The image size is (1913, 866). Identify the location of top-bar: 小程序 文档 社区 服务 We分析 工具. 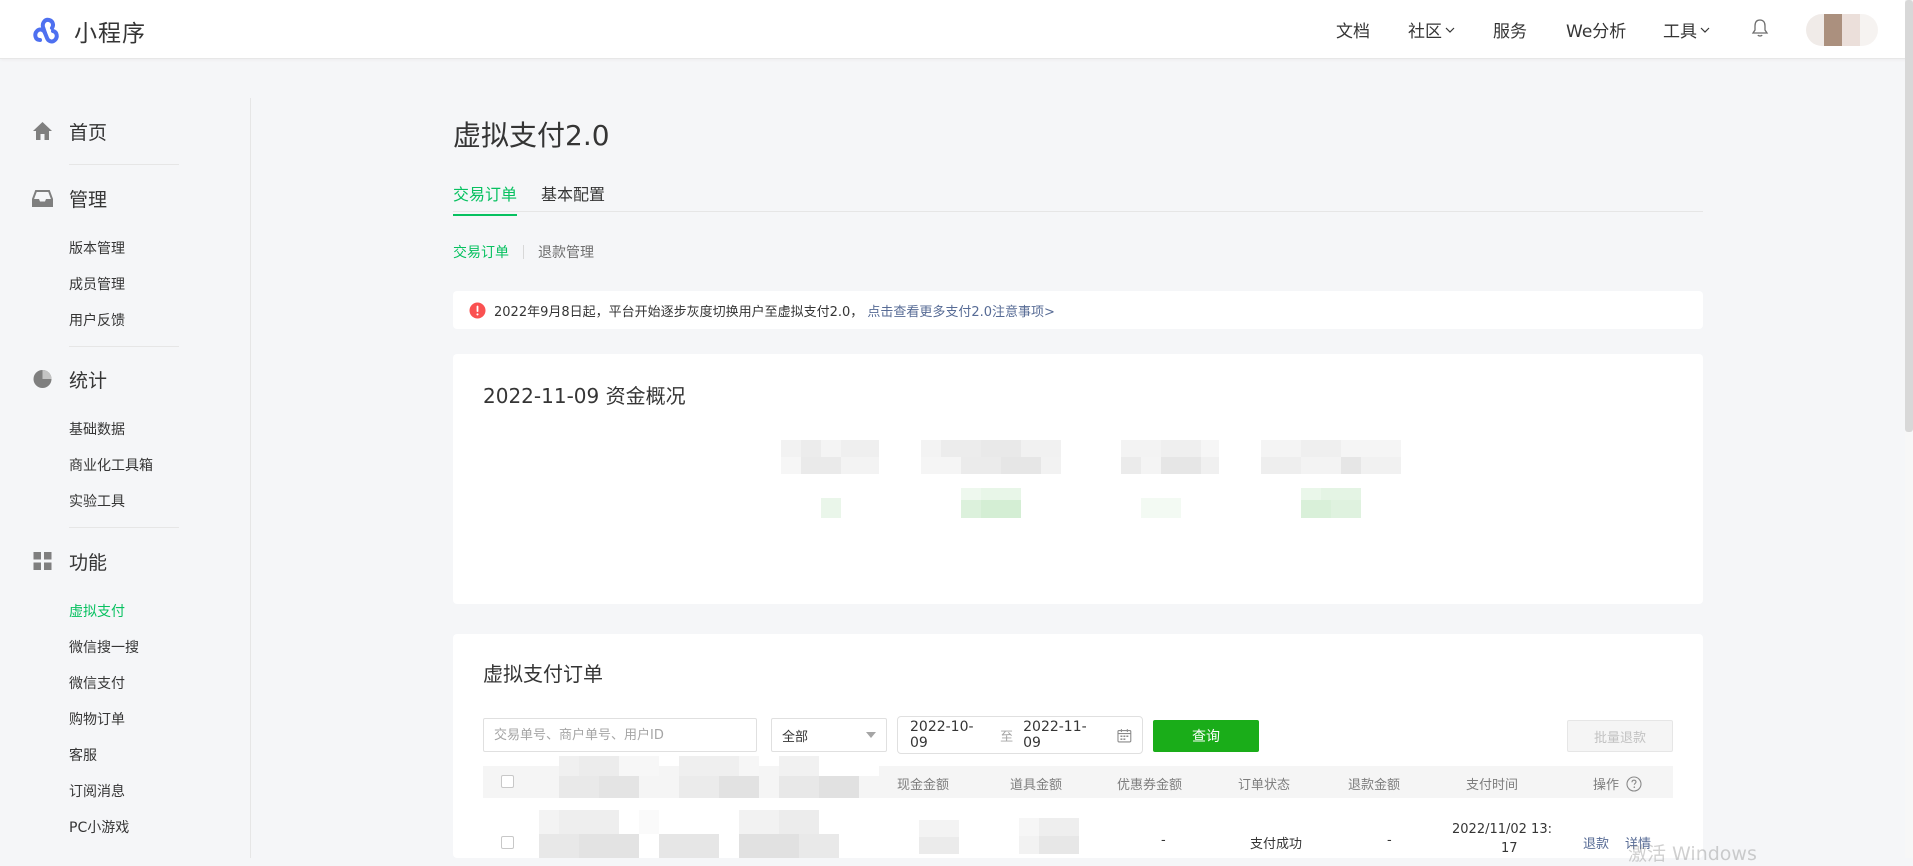
(956, 29).